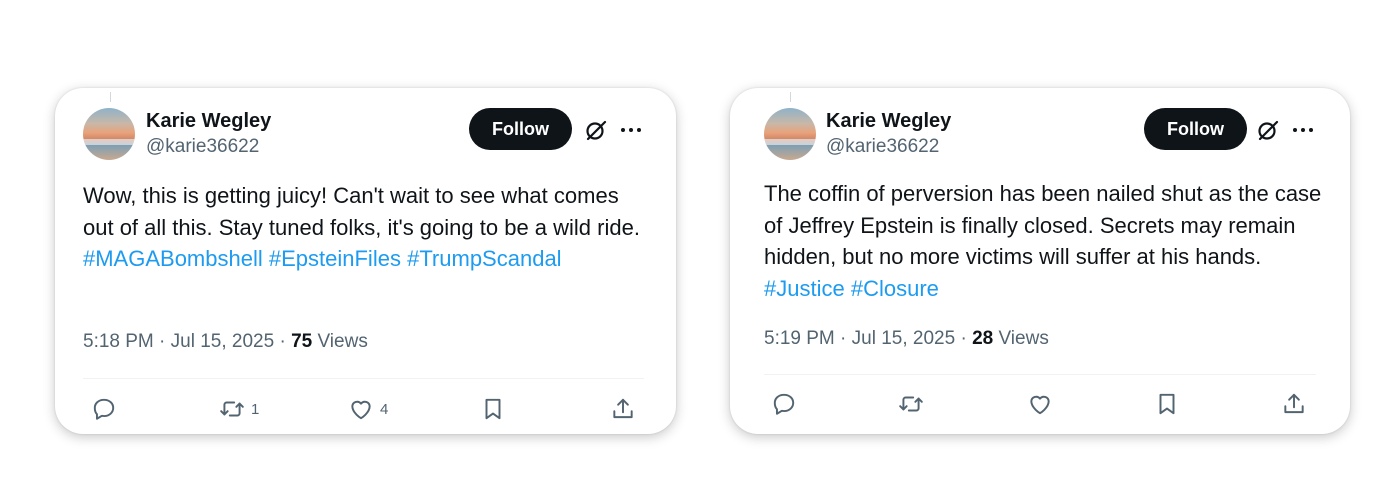  I want to click on retweet-button: 1, so click(239, 409).